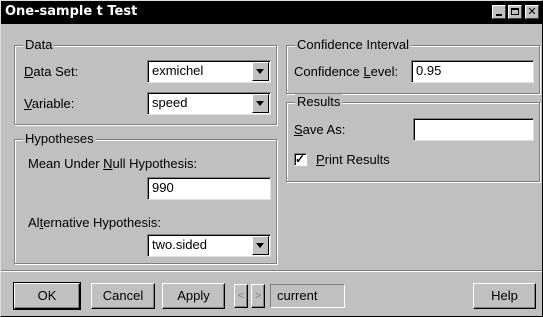 This screenshot has height=317, width=543. I want to click on save-as-input, so click(473, 129).